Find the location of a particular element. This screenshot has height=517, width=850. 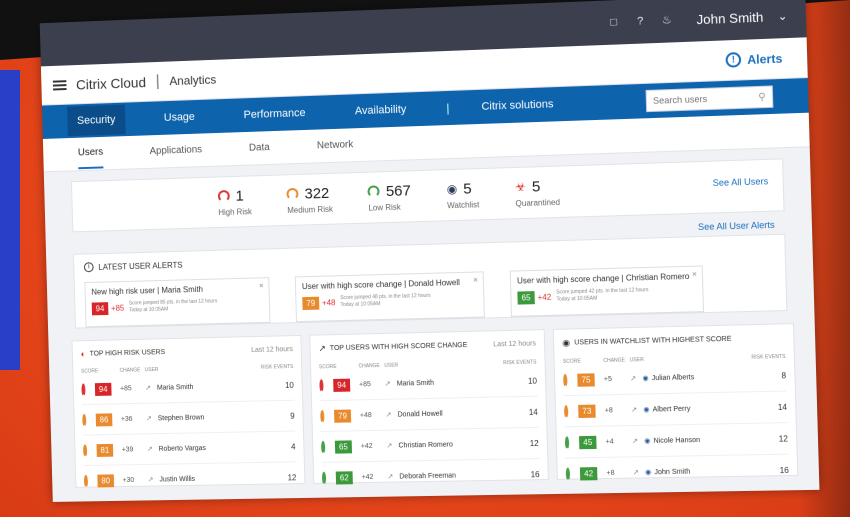

risk-events: 4 is located at coordinates (293, 446).